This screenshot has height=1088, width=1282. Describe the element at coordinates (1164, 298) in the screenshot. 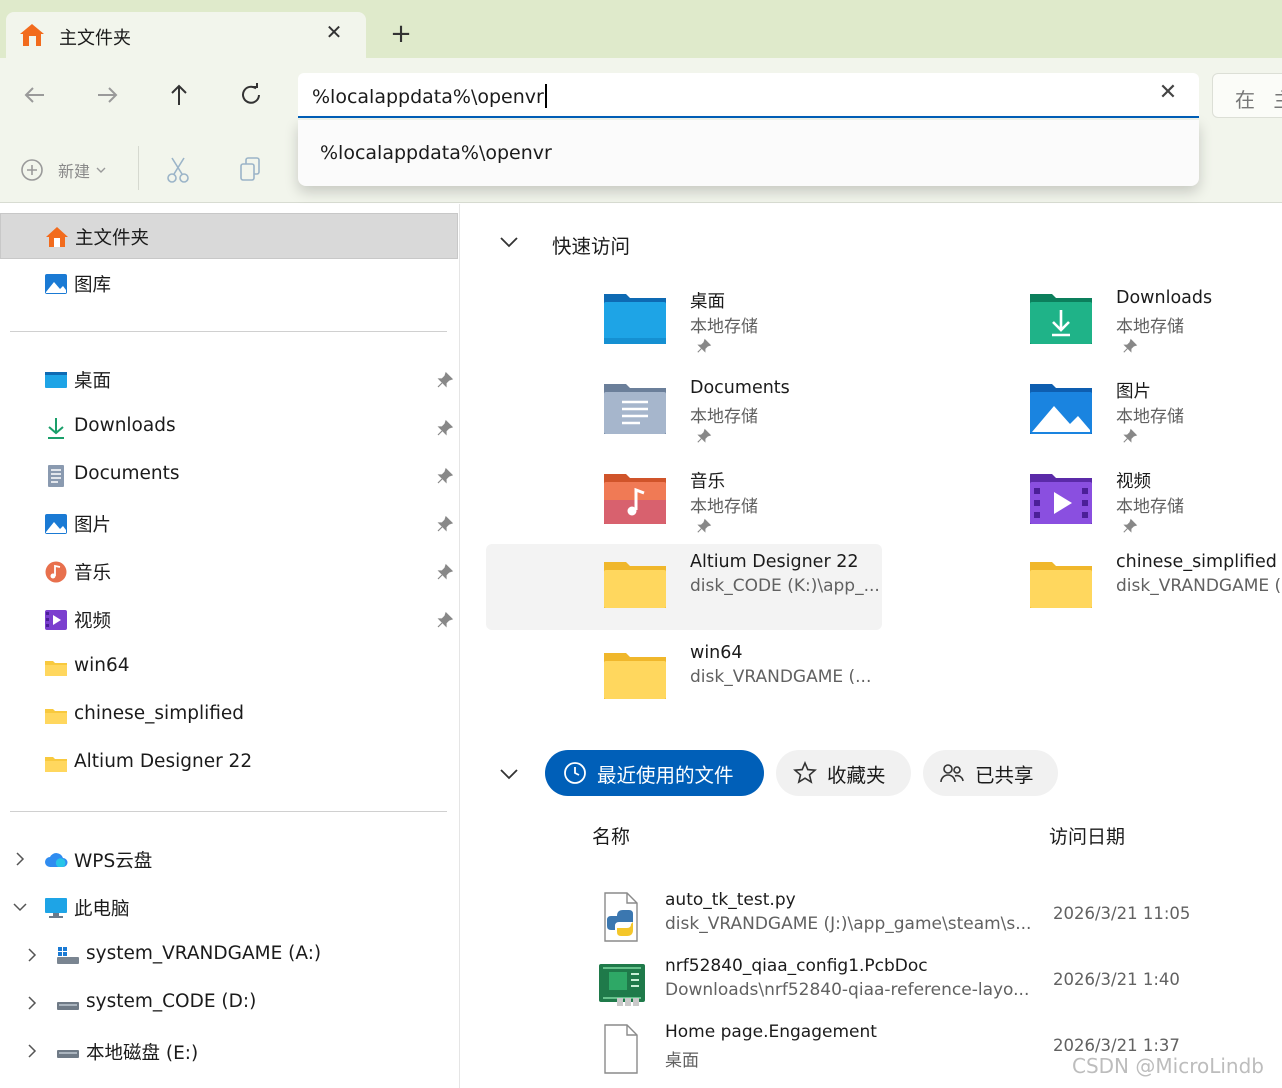

I see `quick-access-name: Downloads` at that location.